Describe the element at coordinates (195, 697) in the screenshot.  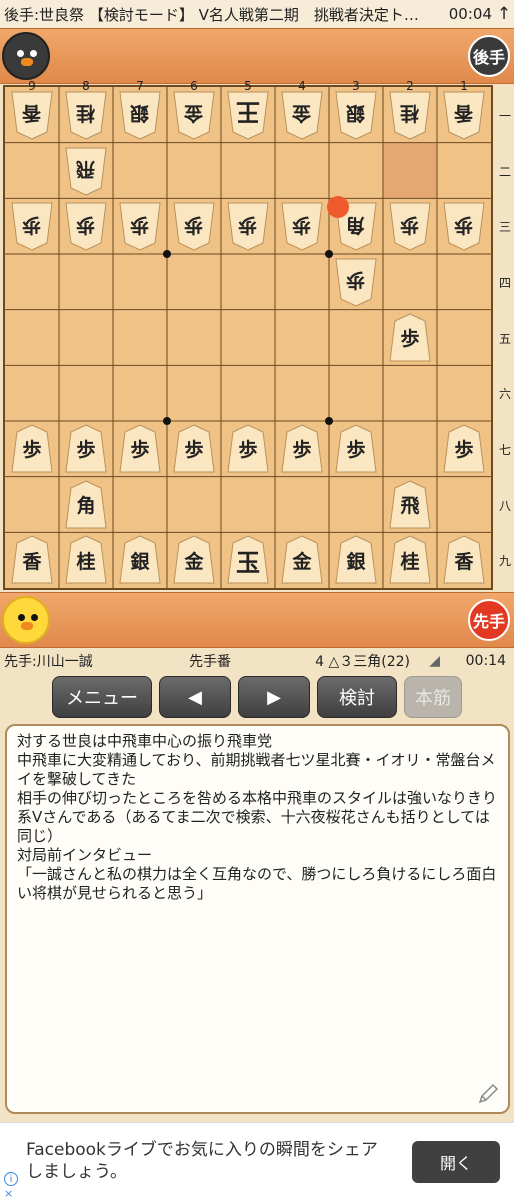
I see `prev-move-button: ◀` at that location.